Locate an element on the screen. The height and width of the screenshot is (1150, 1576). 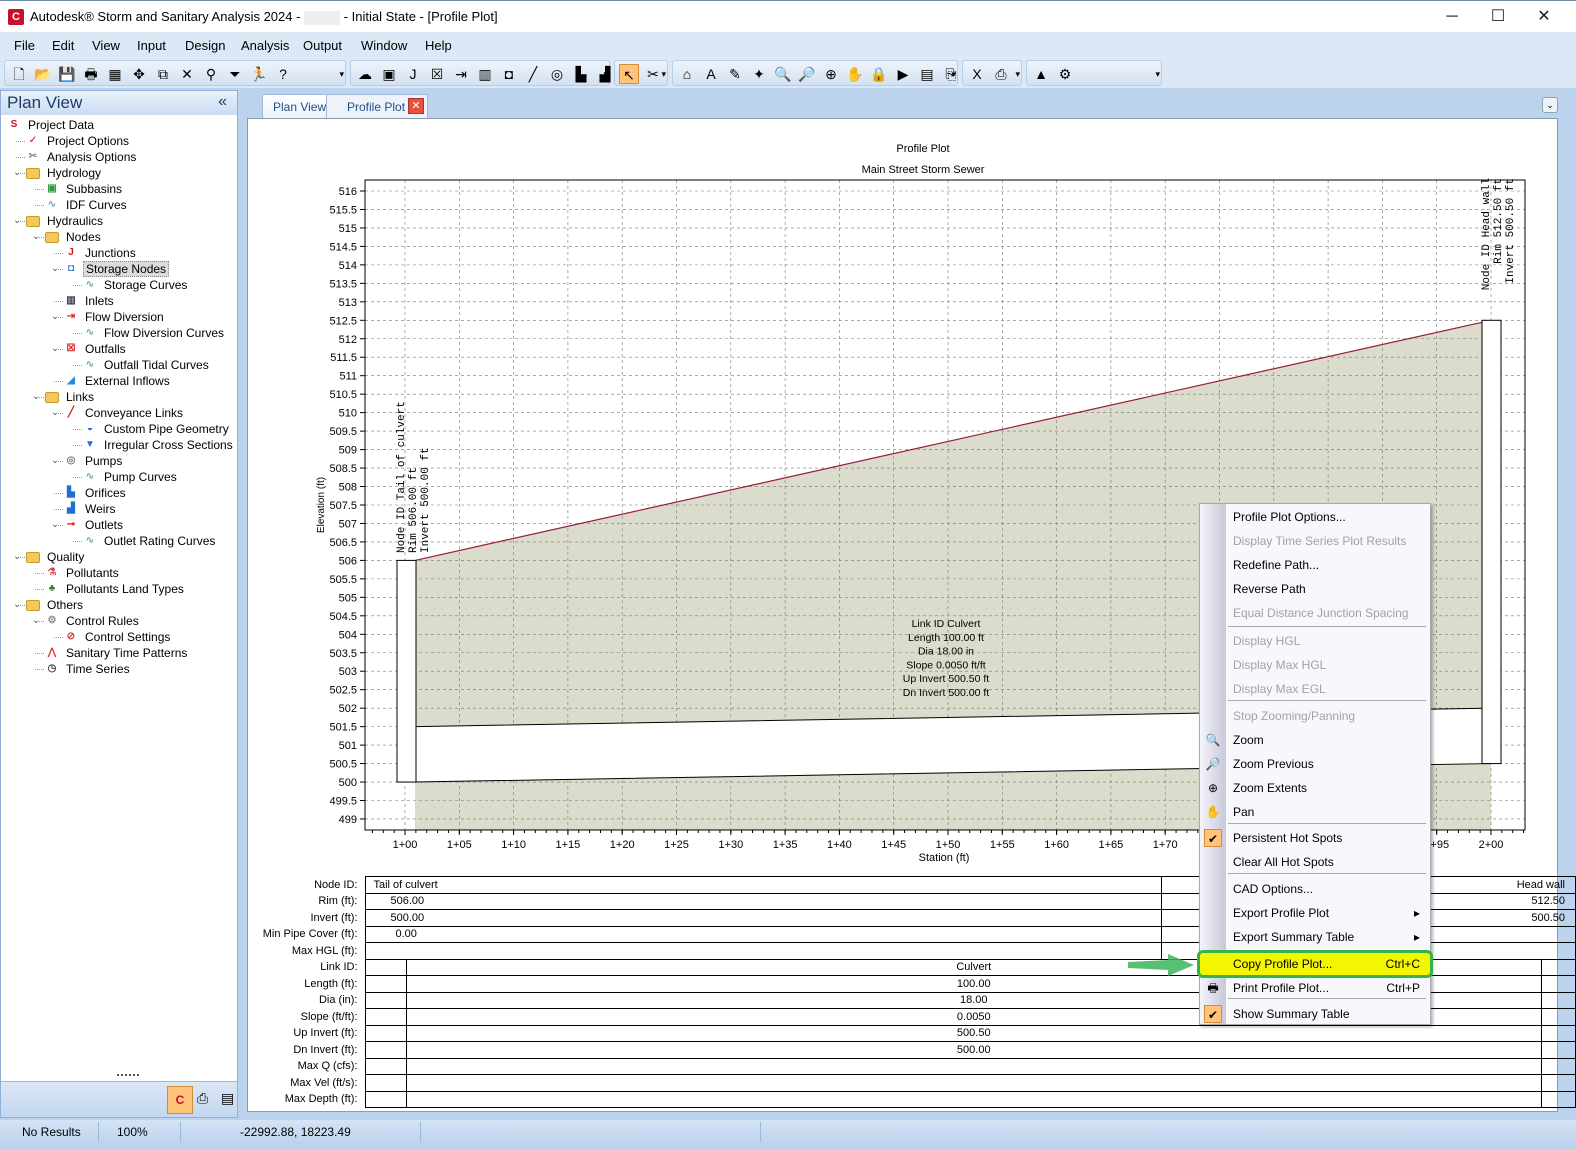
tree-item-control-settings: ⊘ Control Settings is located at coordinates (119, 637).